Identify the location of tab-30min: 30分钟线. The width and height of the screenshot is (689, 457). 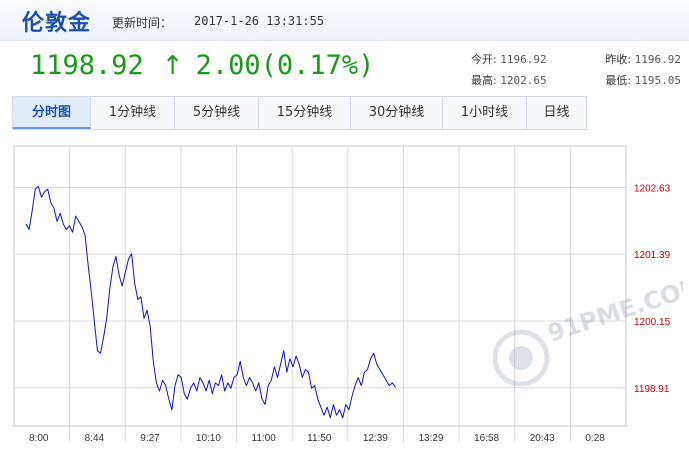
(397, 113).